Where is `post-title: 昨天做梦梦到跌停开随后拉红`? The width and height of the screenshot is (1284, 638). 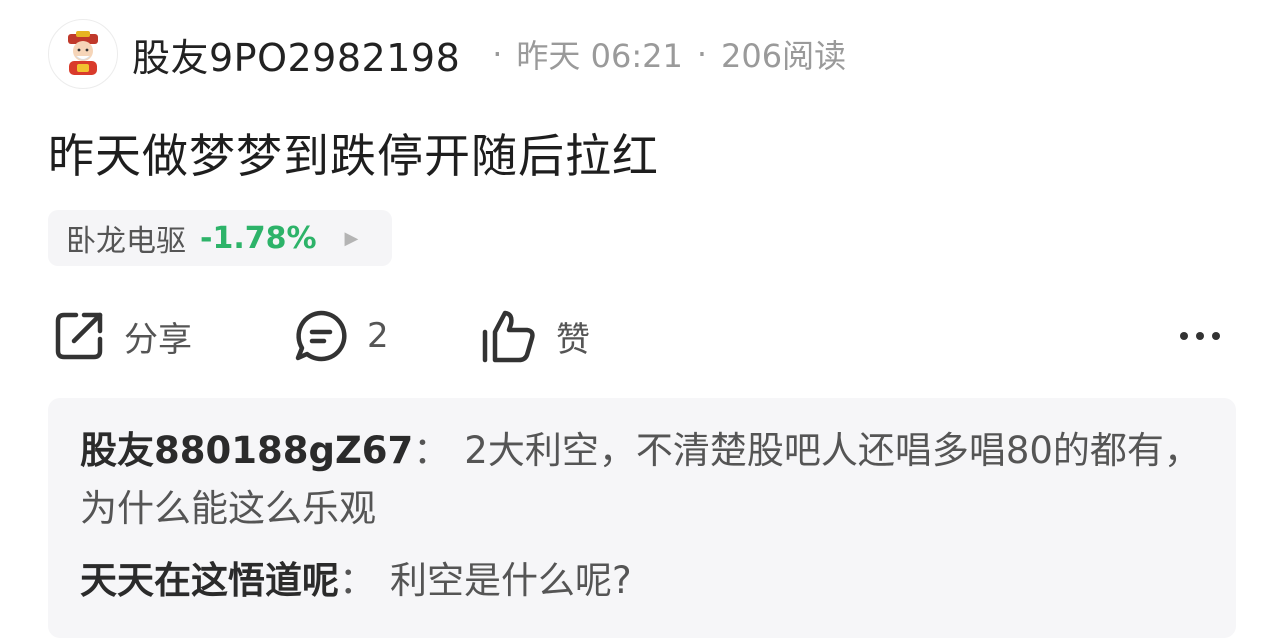
post-title: 昨天做梦梦到跌停开随后拉红 is located at coordinates (353, 153).